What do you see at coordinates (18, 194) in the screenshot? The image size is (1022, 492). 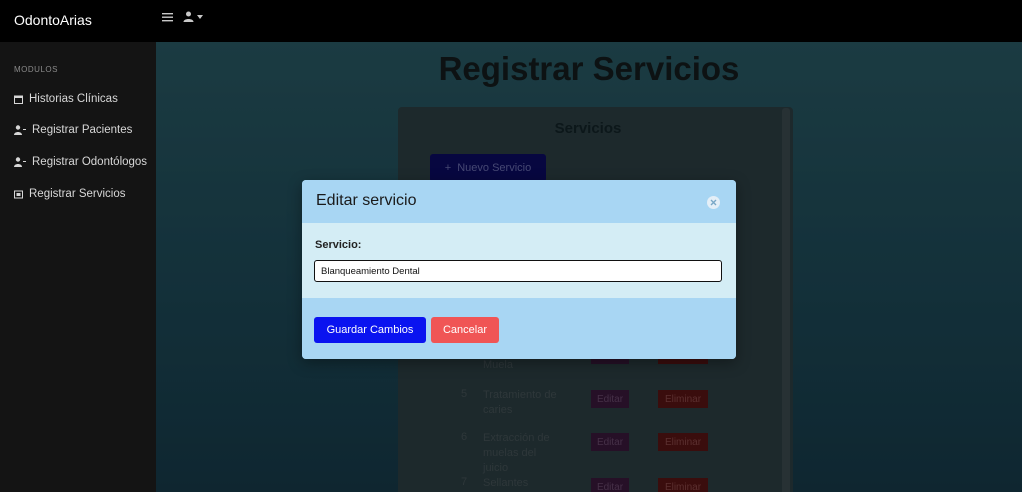 I see `service-icon` at bounding box center [18, 194].